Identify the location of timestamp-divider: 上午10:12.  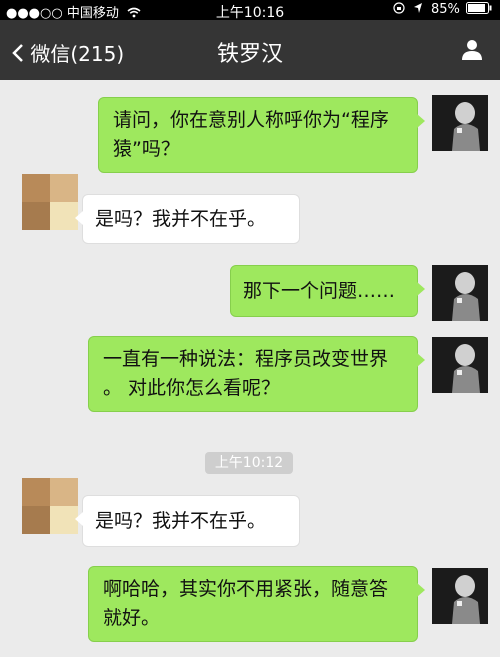
(249, 463).